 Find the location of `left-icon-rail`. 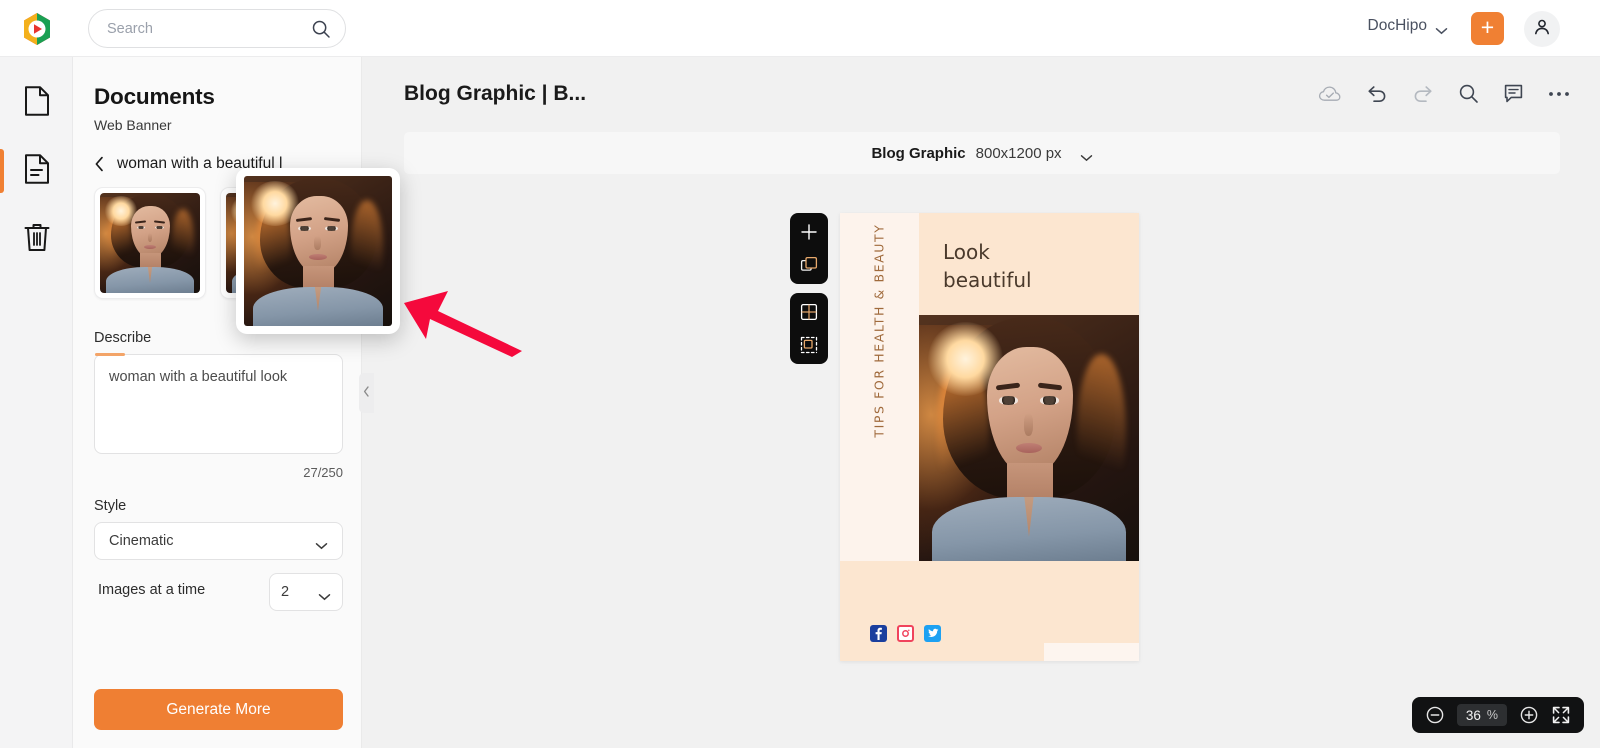

left-icon-rail is located at coordinates (36, 402).